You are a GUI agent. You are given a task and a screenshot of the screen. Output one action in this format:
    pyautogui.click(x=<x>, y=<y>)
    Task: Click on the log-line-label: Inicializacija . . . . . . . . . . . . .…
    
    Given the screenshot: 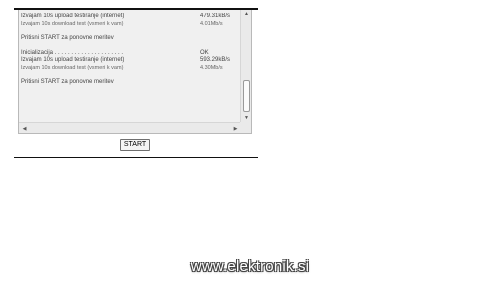 What is the action you would take?
    pyautogui.click(x=72, y=52)
    